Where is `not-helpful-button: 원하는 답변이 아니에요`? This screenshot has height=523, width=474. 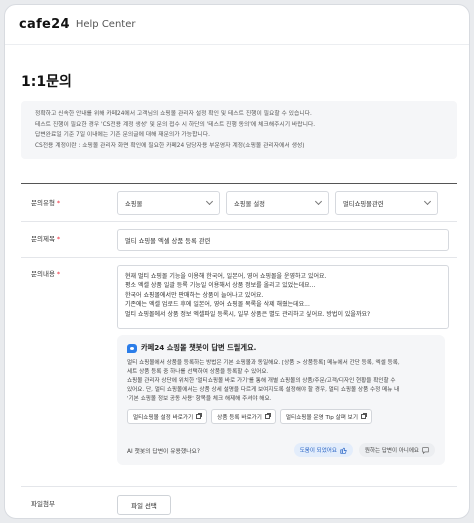
not-helpful-button: 원하는 답변이 아니에요 is located at coordinates (396, 450).